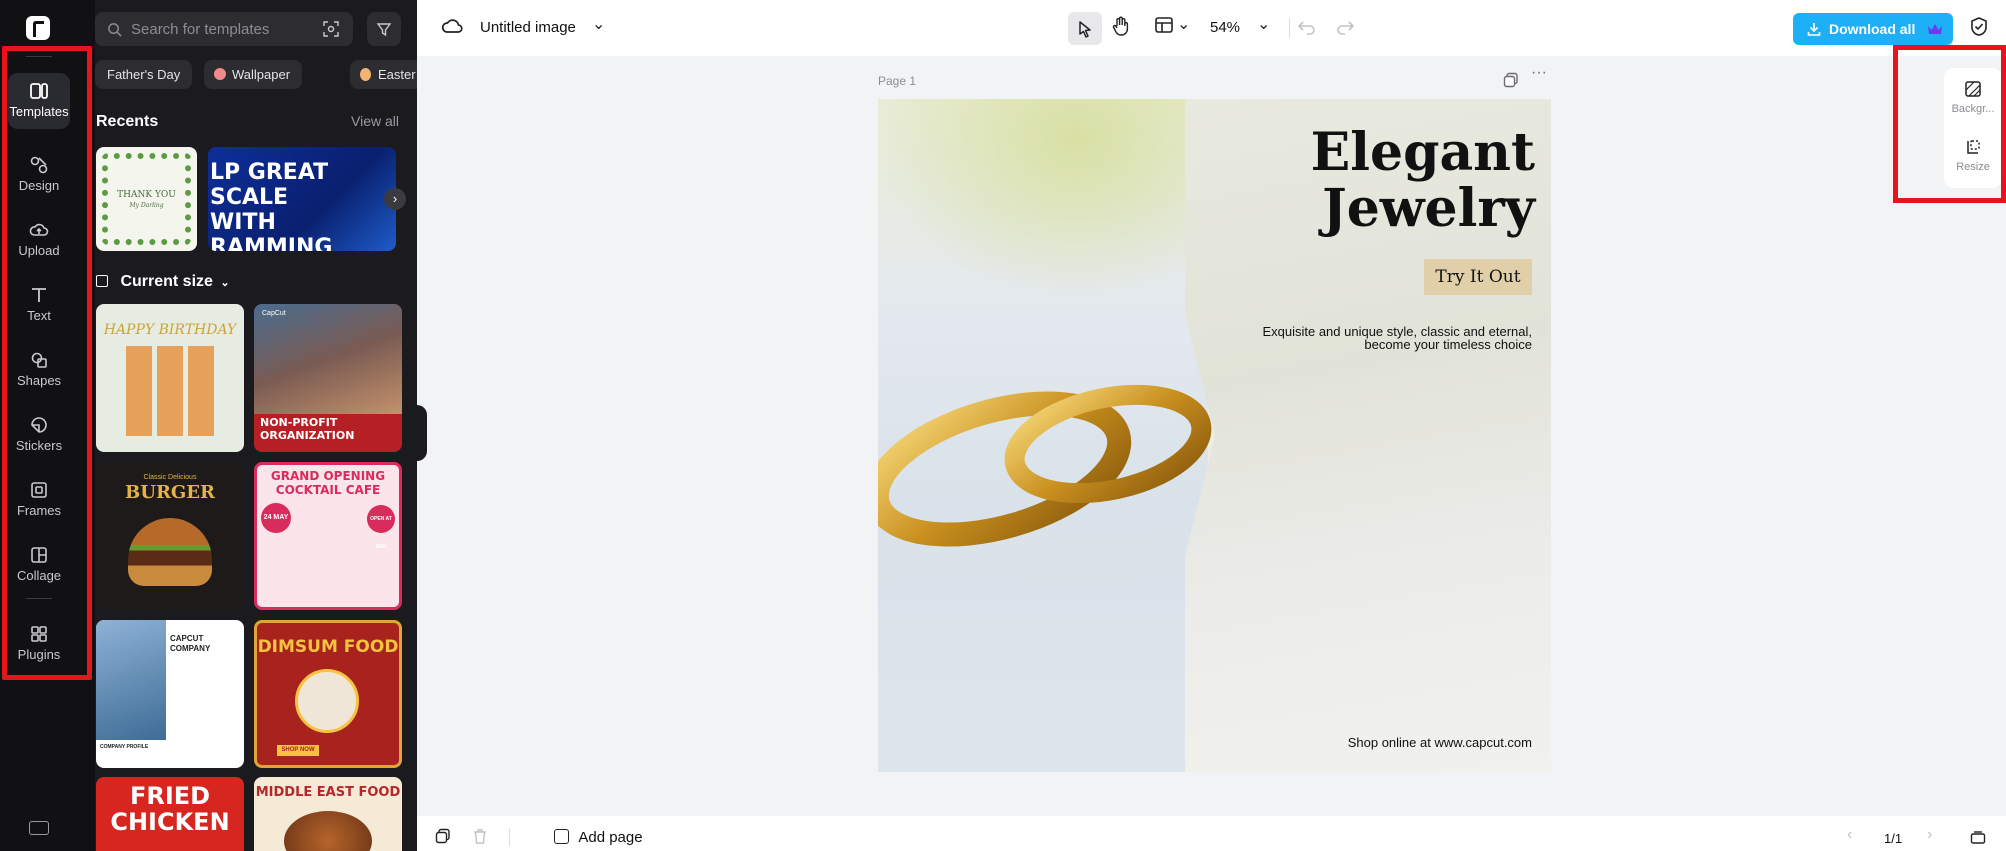 The image size is (2006, 851). I want to click on headline-line-1: Elegant, so click(1422, 152).